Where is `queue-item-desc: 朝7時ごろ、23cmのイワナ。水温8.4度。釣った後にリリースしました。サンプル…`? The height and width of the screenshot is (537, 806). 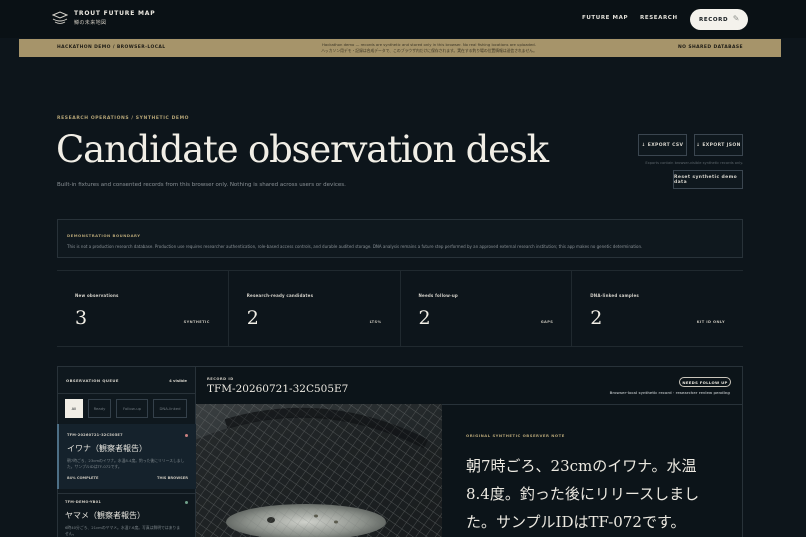 queue-item-desc: 朝7時ごろ、23cmのイワナ。水温8.4度。釣った後にリリースしました。サンプル… is located at coordinates (126, 463).